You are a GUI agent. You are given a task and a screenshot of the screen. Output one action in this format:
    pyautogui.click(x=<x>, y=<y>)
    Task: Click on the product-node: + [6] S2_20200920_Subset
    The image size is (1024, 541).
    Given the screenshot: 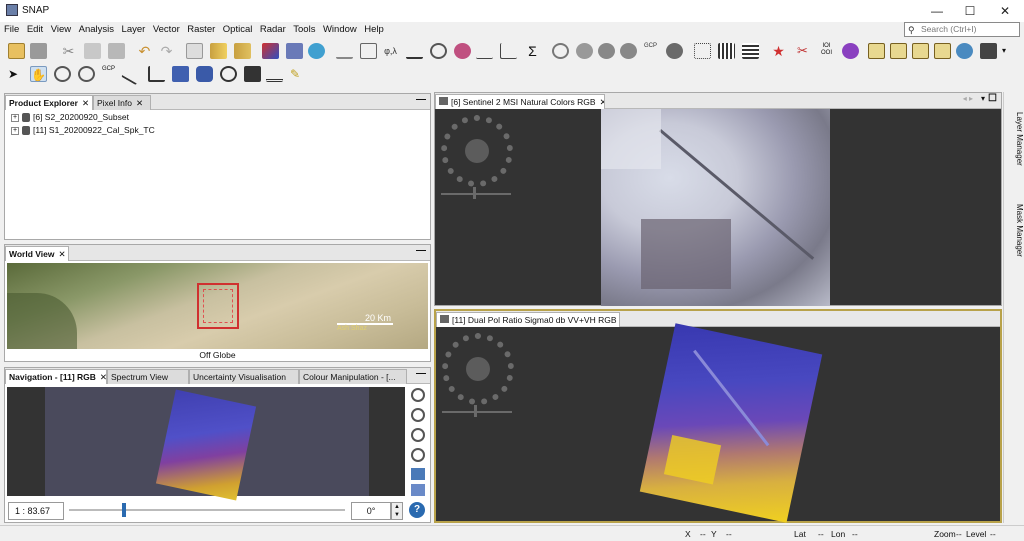 What is the action you would take?
    pyautogui.click(x=70, y=117)
    